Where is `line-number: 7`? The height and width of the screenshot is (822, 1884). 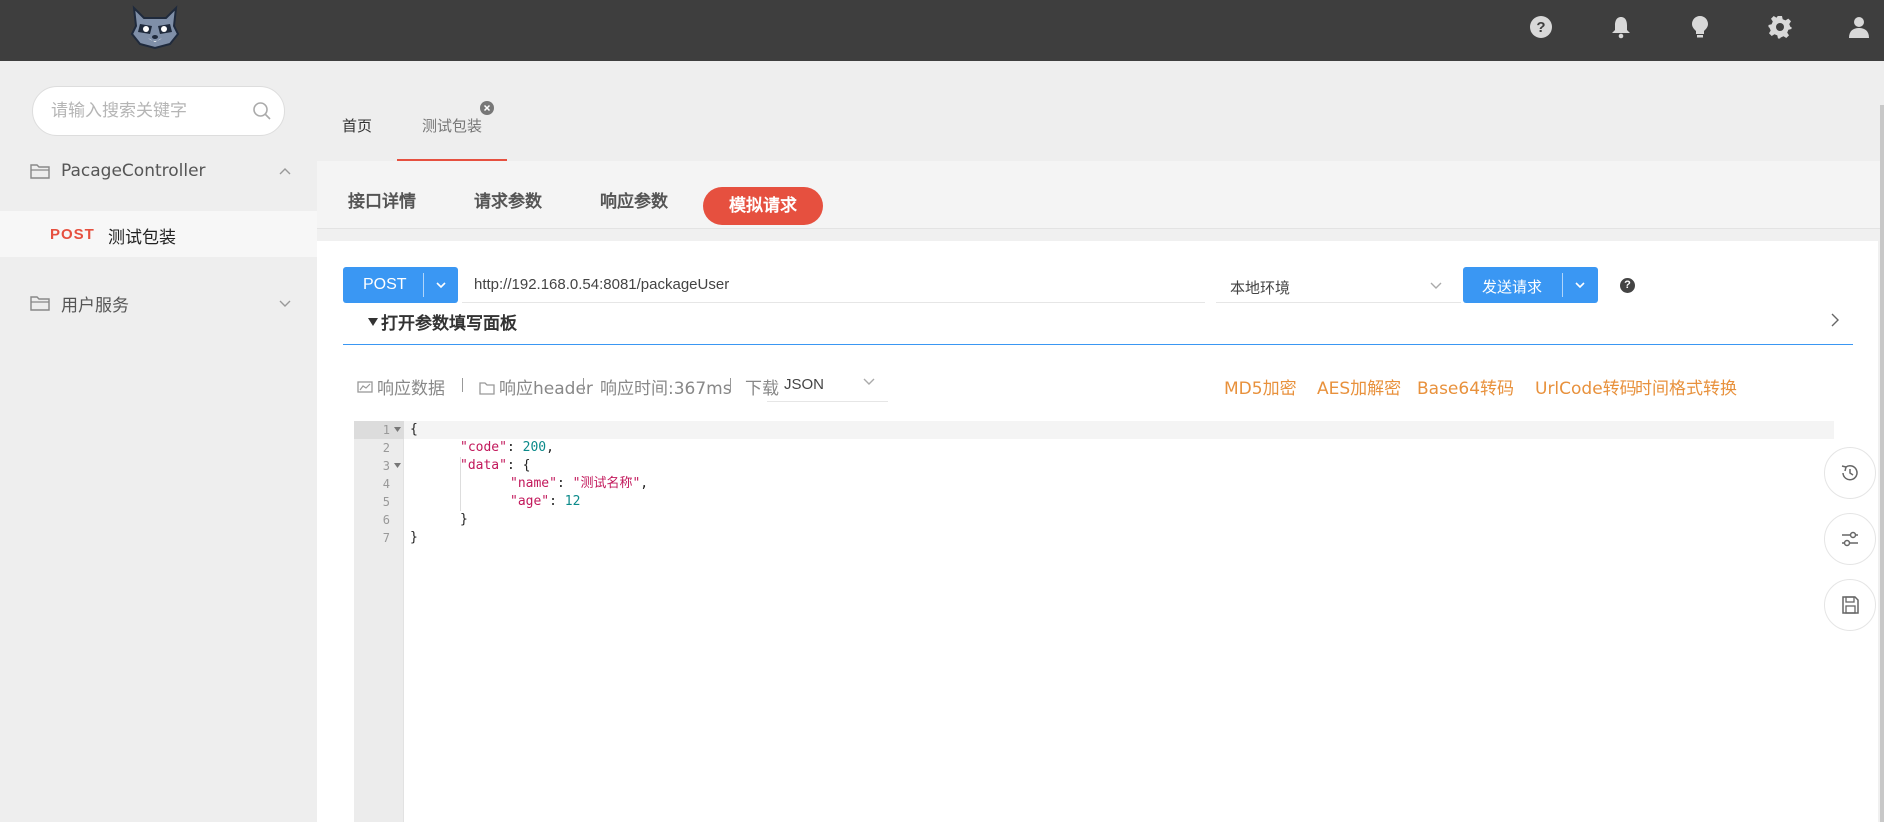
line-number: 7 is located at coordinates (386, 538).